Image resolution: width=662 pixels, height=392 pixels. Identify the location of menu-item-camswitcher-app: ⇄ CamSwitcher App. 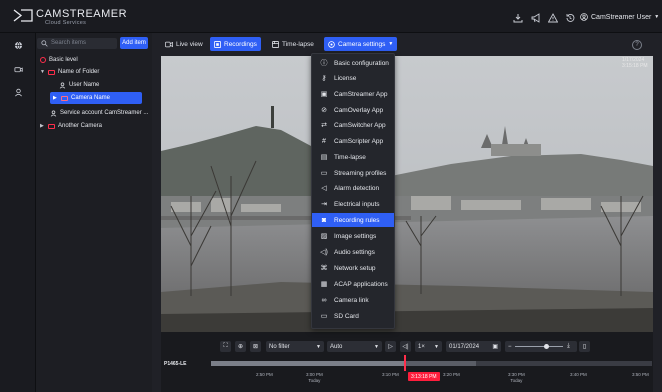
(353, 125).